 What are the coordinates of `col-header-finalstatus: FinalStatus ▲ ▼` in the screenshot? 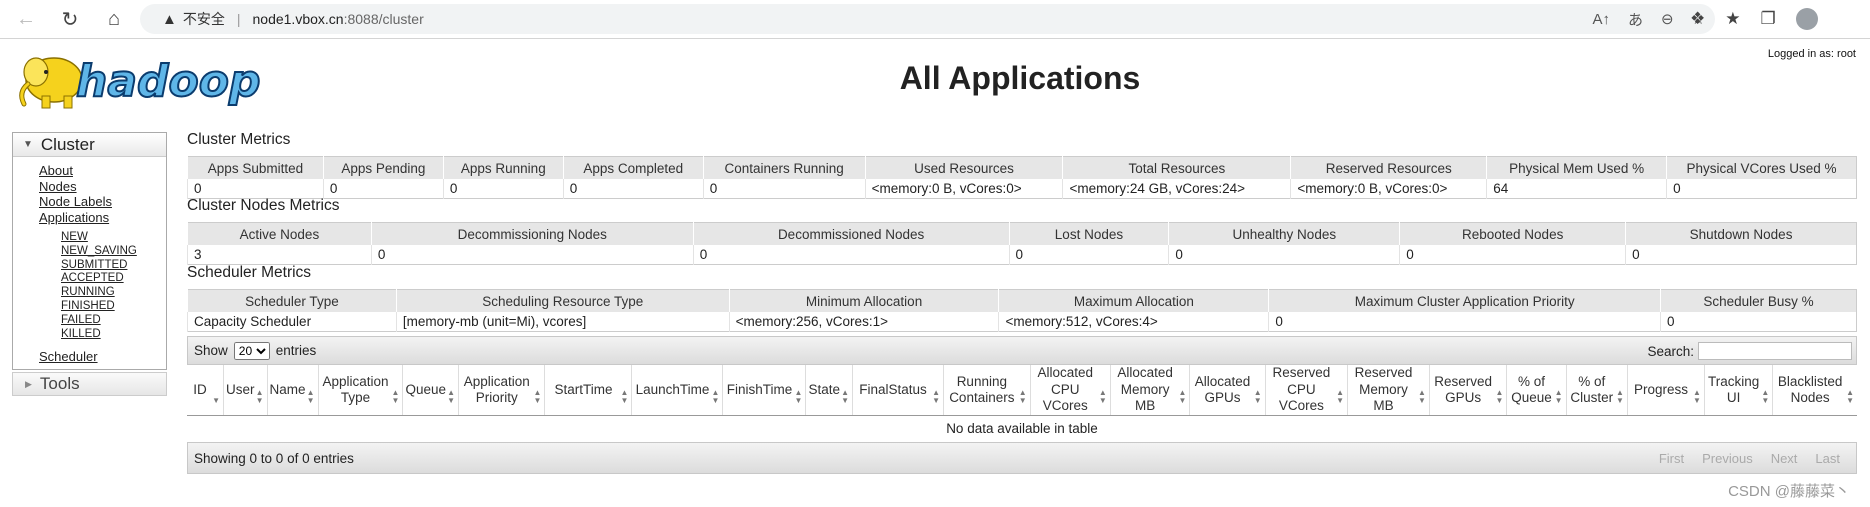 It's located at (898, 390).